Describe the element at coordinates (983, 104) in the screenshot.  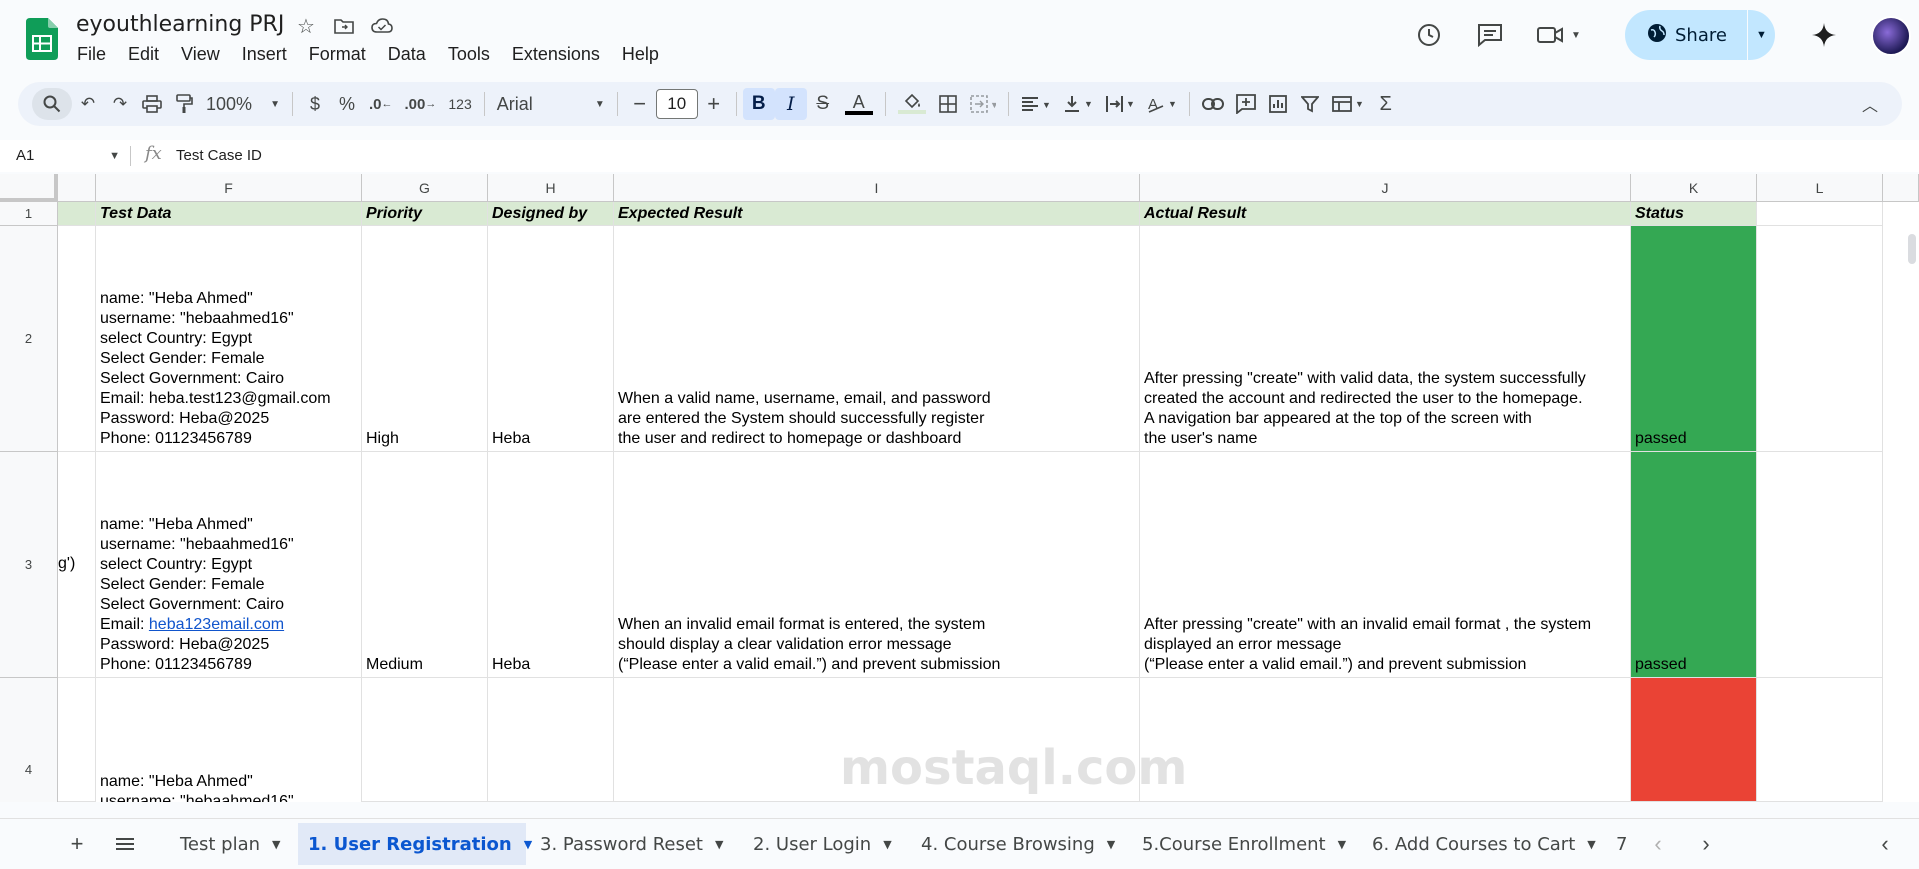
I see `merge-cells-icon: ▼` at that location.